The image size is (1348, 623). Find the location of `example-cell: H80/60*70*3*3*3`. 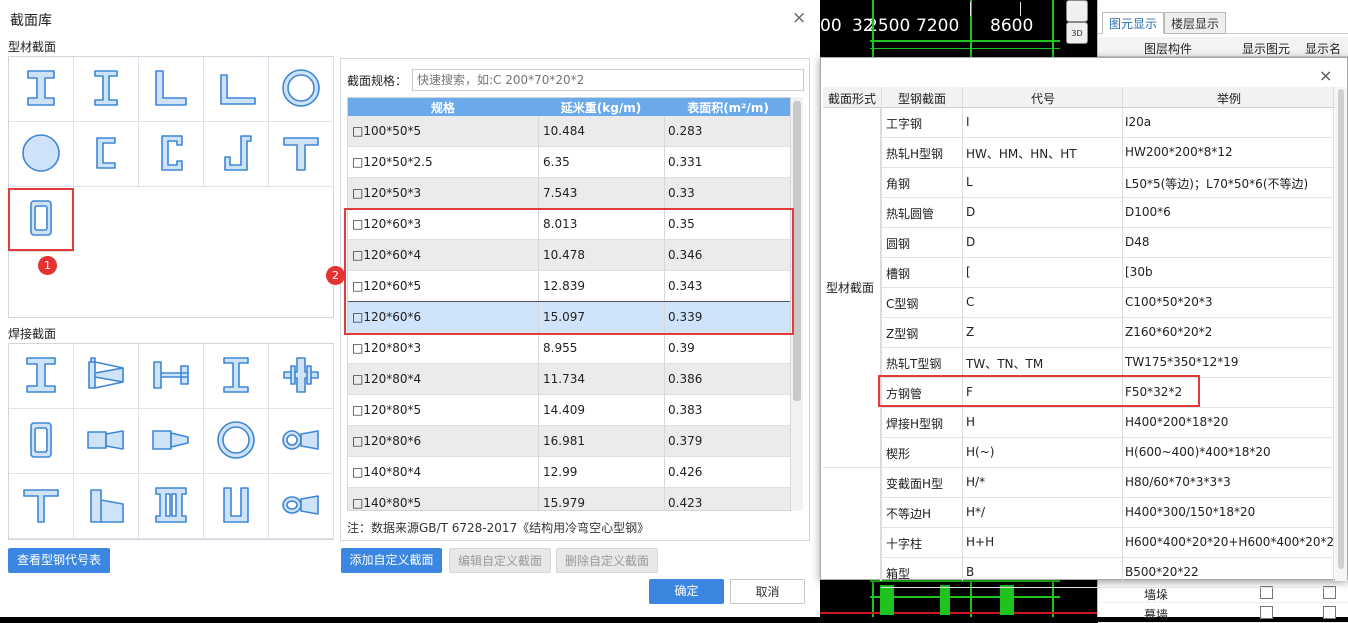

example-cell: H80/60*70*3*3*3 is located at coordinates (1178, 482).